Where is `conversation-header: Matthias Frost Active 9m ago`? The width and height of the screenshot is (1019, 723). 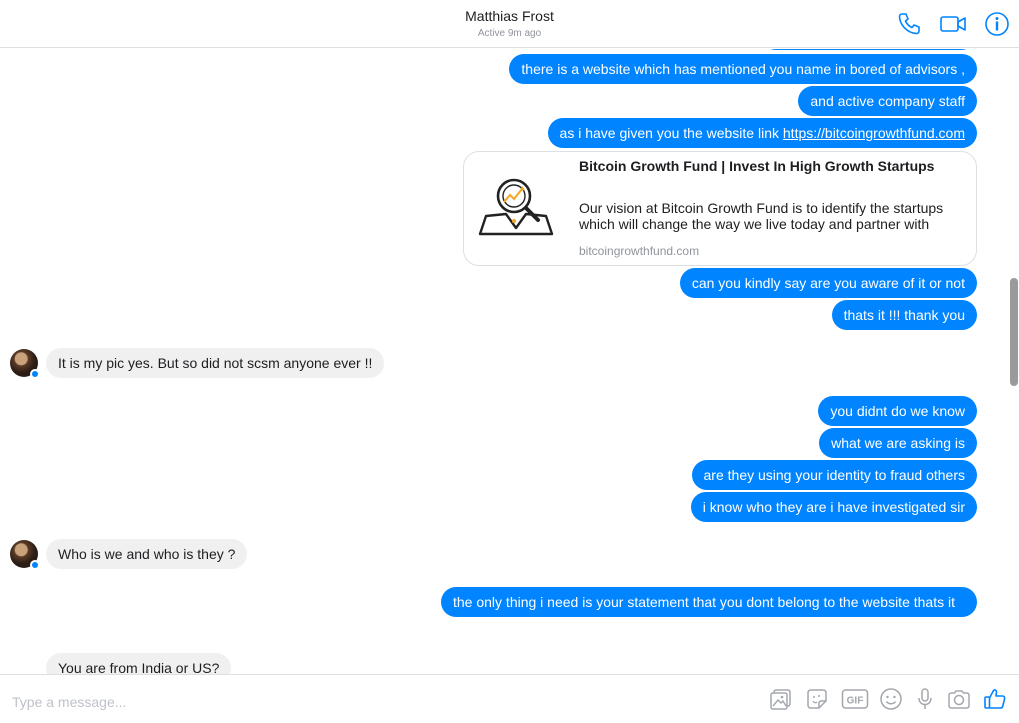 conversation-header: Matthias Frost Active 9m ago is located at coordinates (509, 24).